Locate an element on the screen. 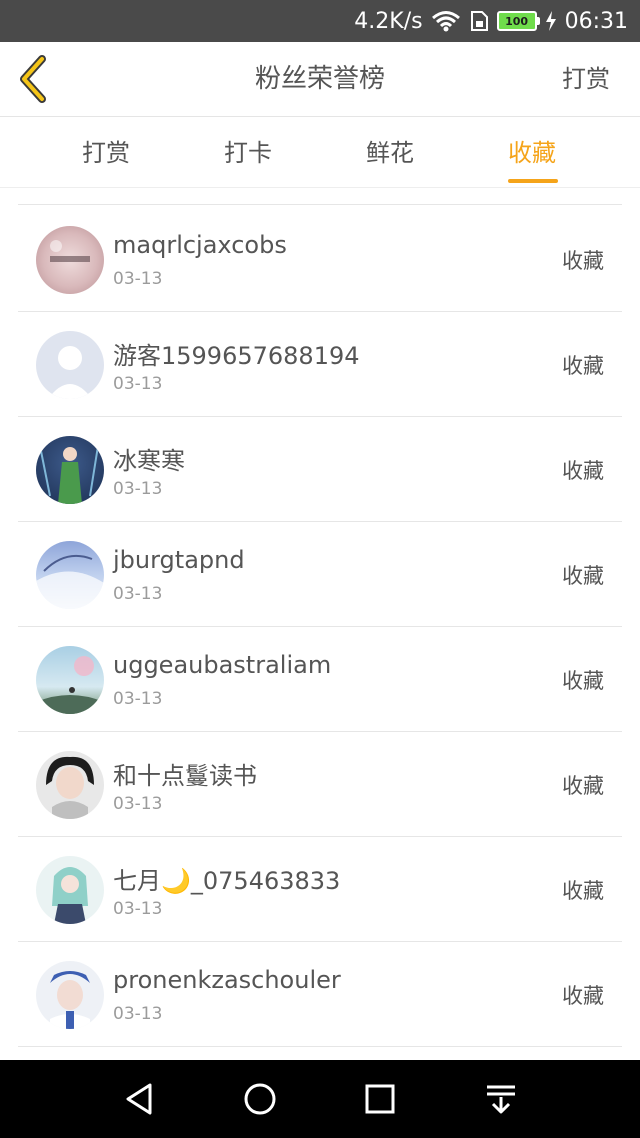  tab-favorites: 收藏 is located at coordinates (532, 152).